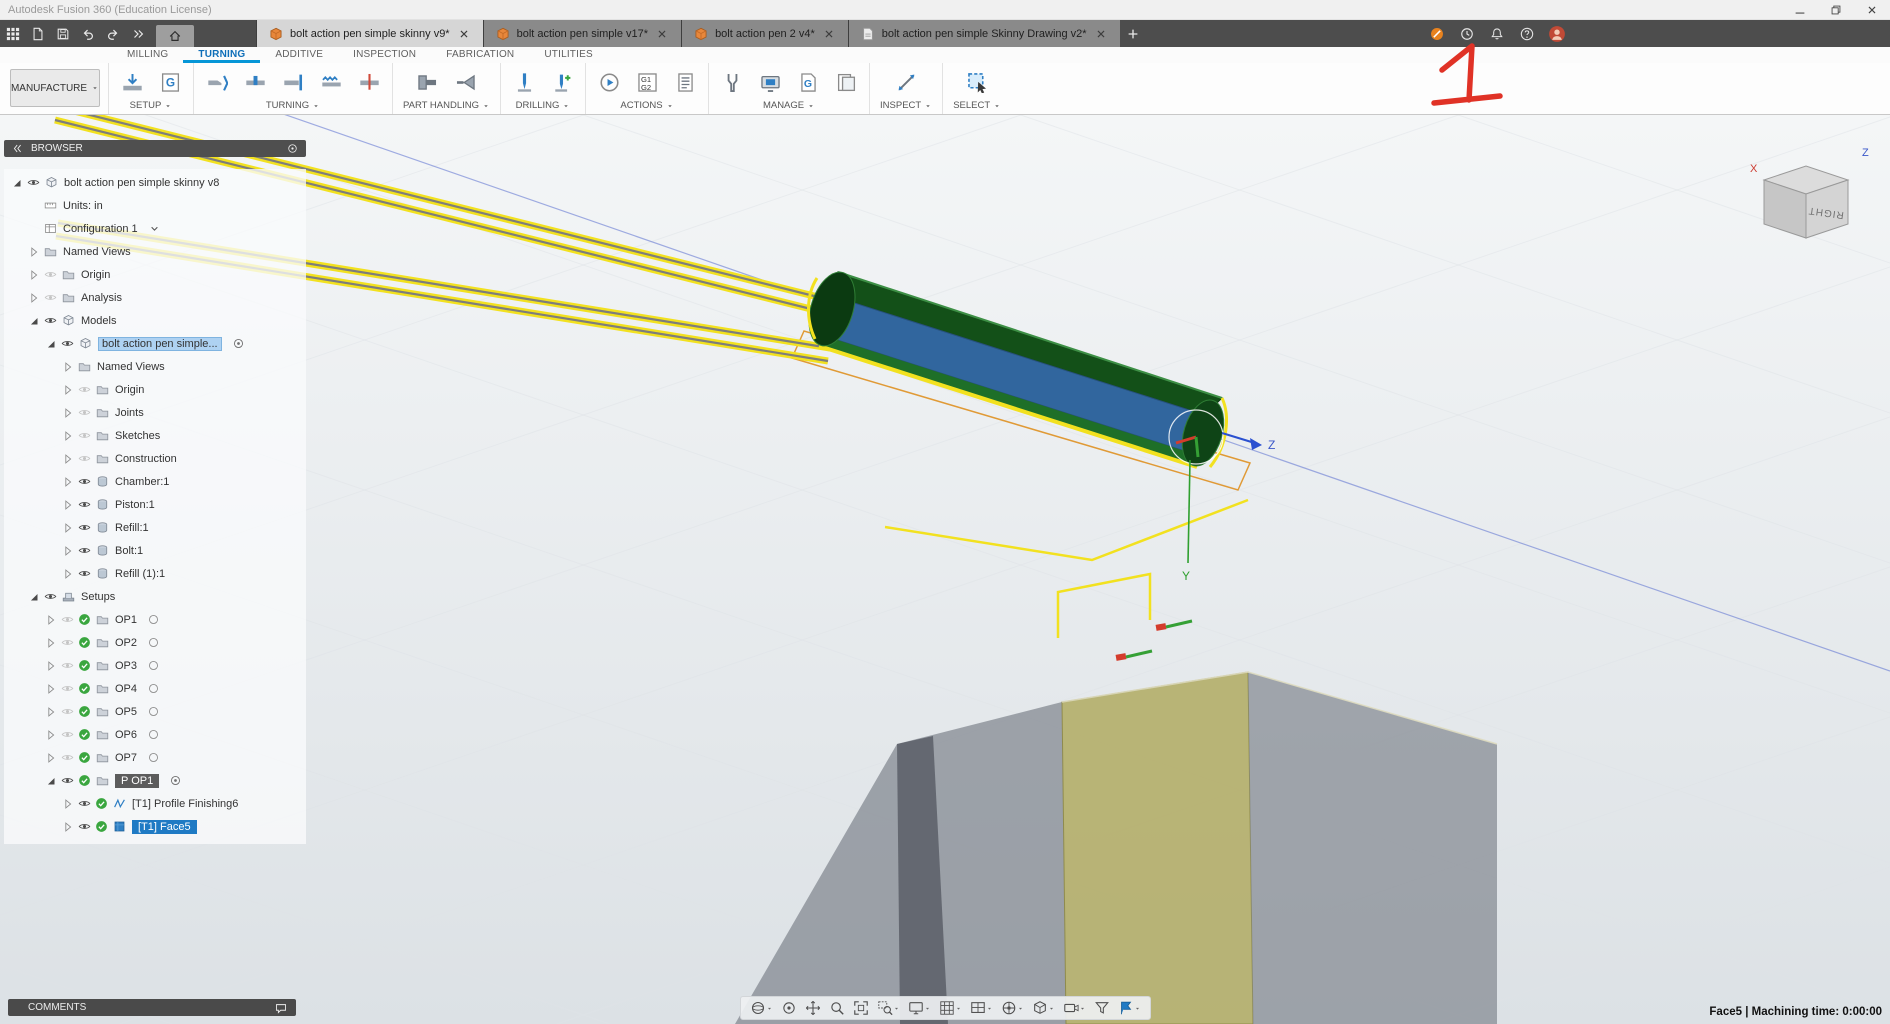  What do you see at coordinates (132, 83) in the screenshot?
I see `setup-icon` at bounding box center [132, 83].